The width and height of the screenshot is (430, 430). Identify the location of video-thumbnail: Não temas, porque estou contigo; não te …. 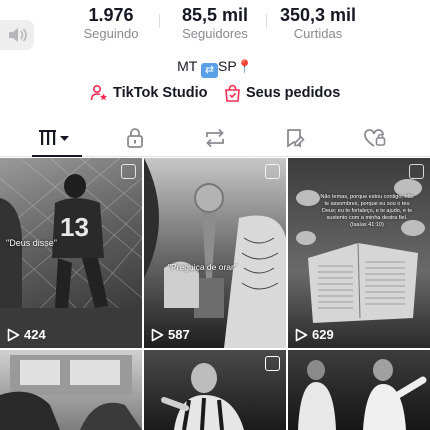
(359, 253).